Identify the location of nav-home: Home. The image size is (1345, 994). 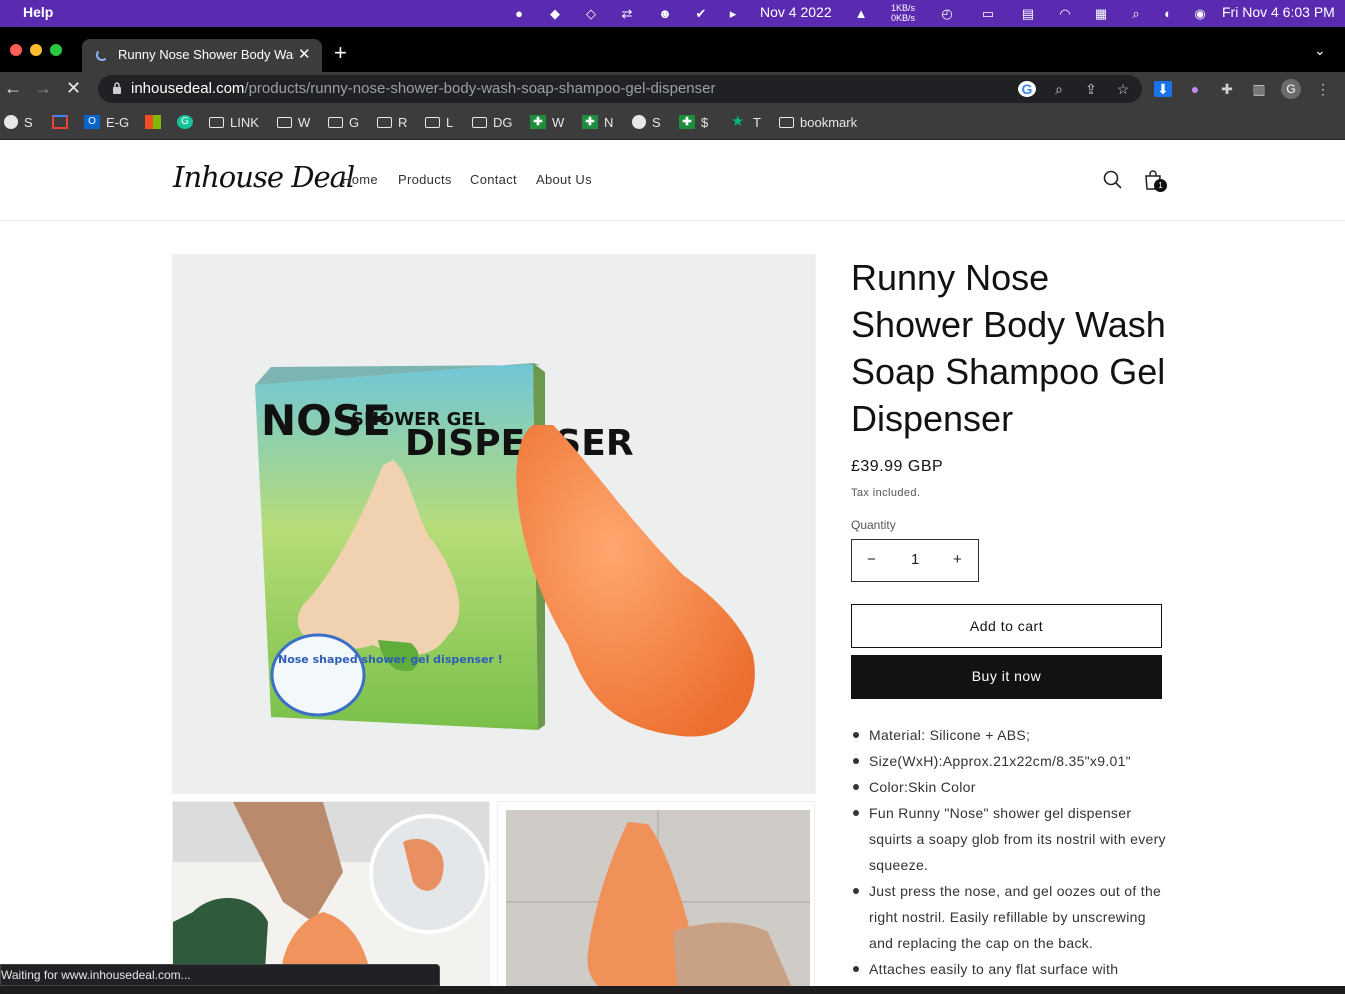
(360, 179).